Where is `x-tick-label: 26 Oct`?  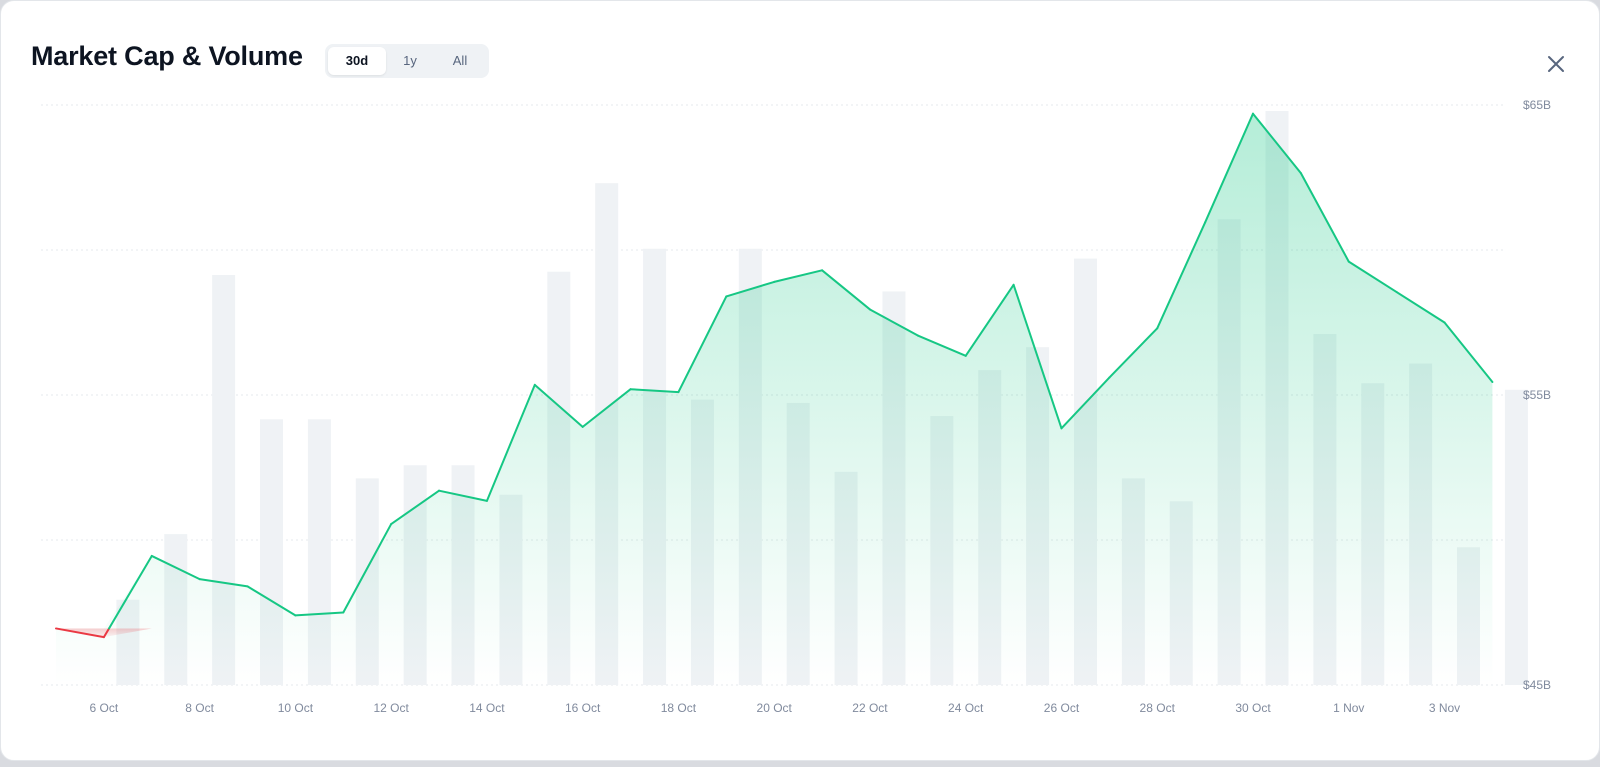 x-tick-label: 26 Oct is located at coordinates (1062, 708).